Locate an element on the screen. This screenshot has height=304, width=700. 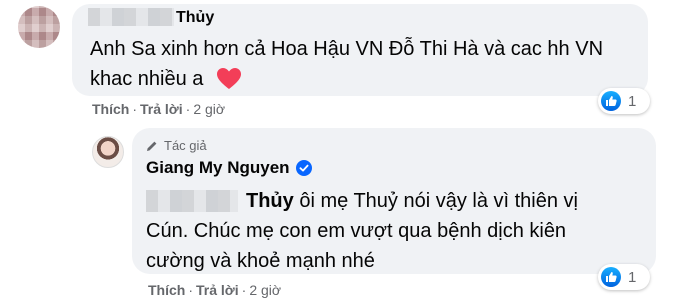
comment-meta: Thích · Trả lời · 2 giờ is located at coordinates (158, 109).